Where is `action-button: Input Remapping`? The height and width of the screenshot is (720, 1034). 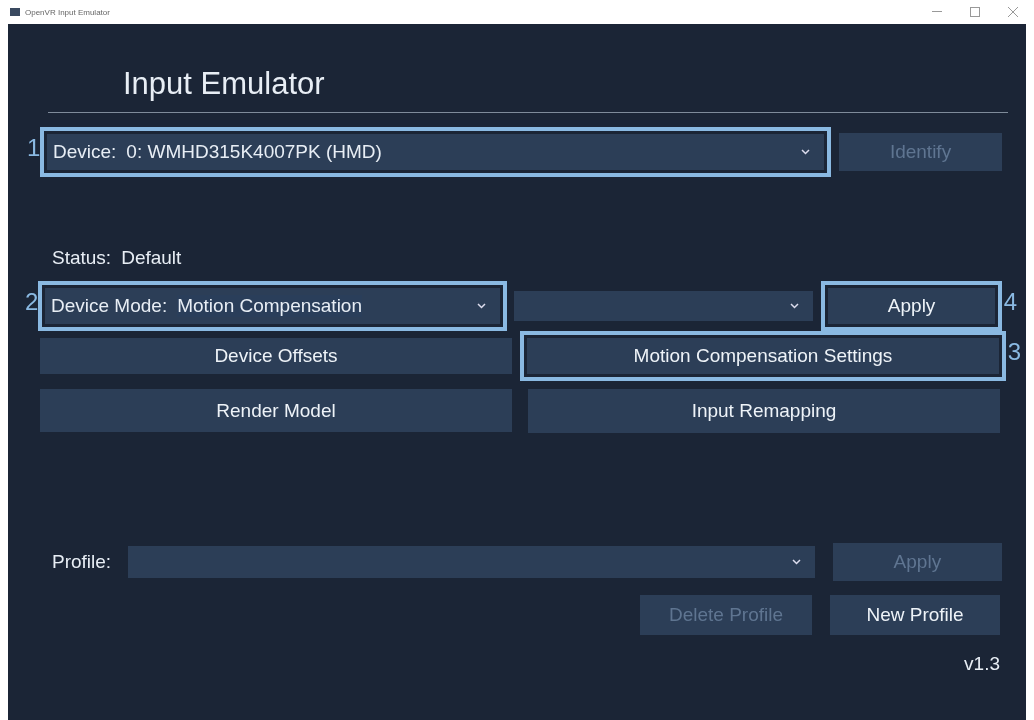 action-button: Input Remapping is located at coordinates (764, 411).